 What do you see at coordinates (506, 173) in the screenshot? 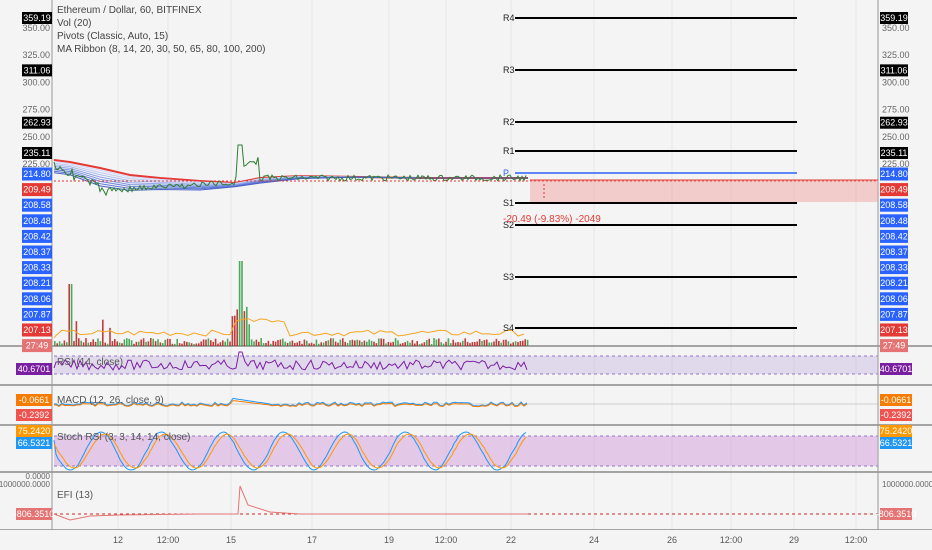
I see `pivot-label-p: P` at bounding box center [506, 173].